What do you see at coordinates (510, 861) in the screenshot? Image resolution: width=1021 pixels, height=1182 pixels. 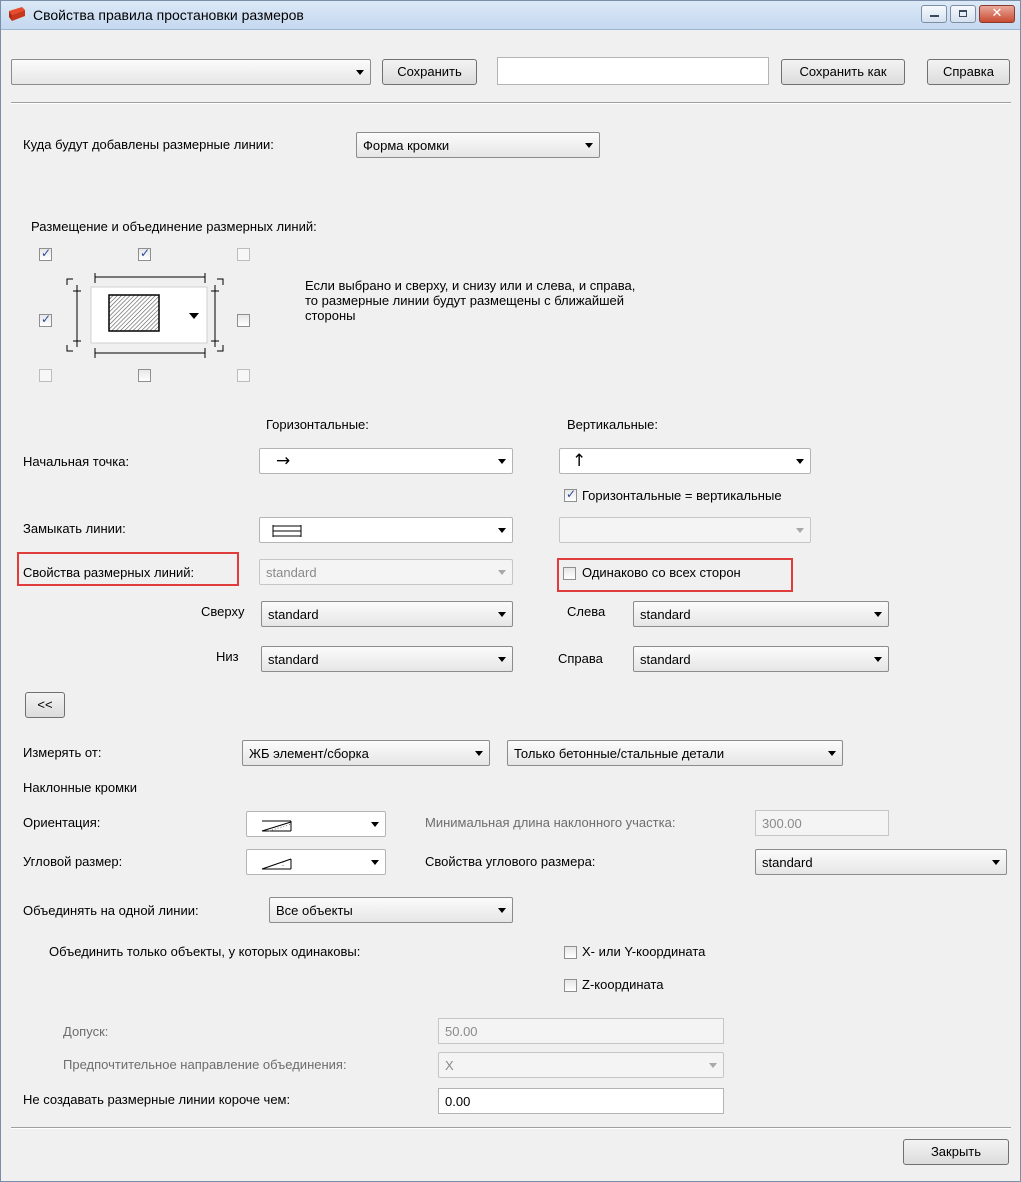 I see `angular-props-label: Свойства углового размера:` at bounding box center [510, 861].